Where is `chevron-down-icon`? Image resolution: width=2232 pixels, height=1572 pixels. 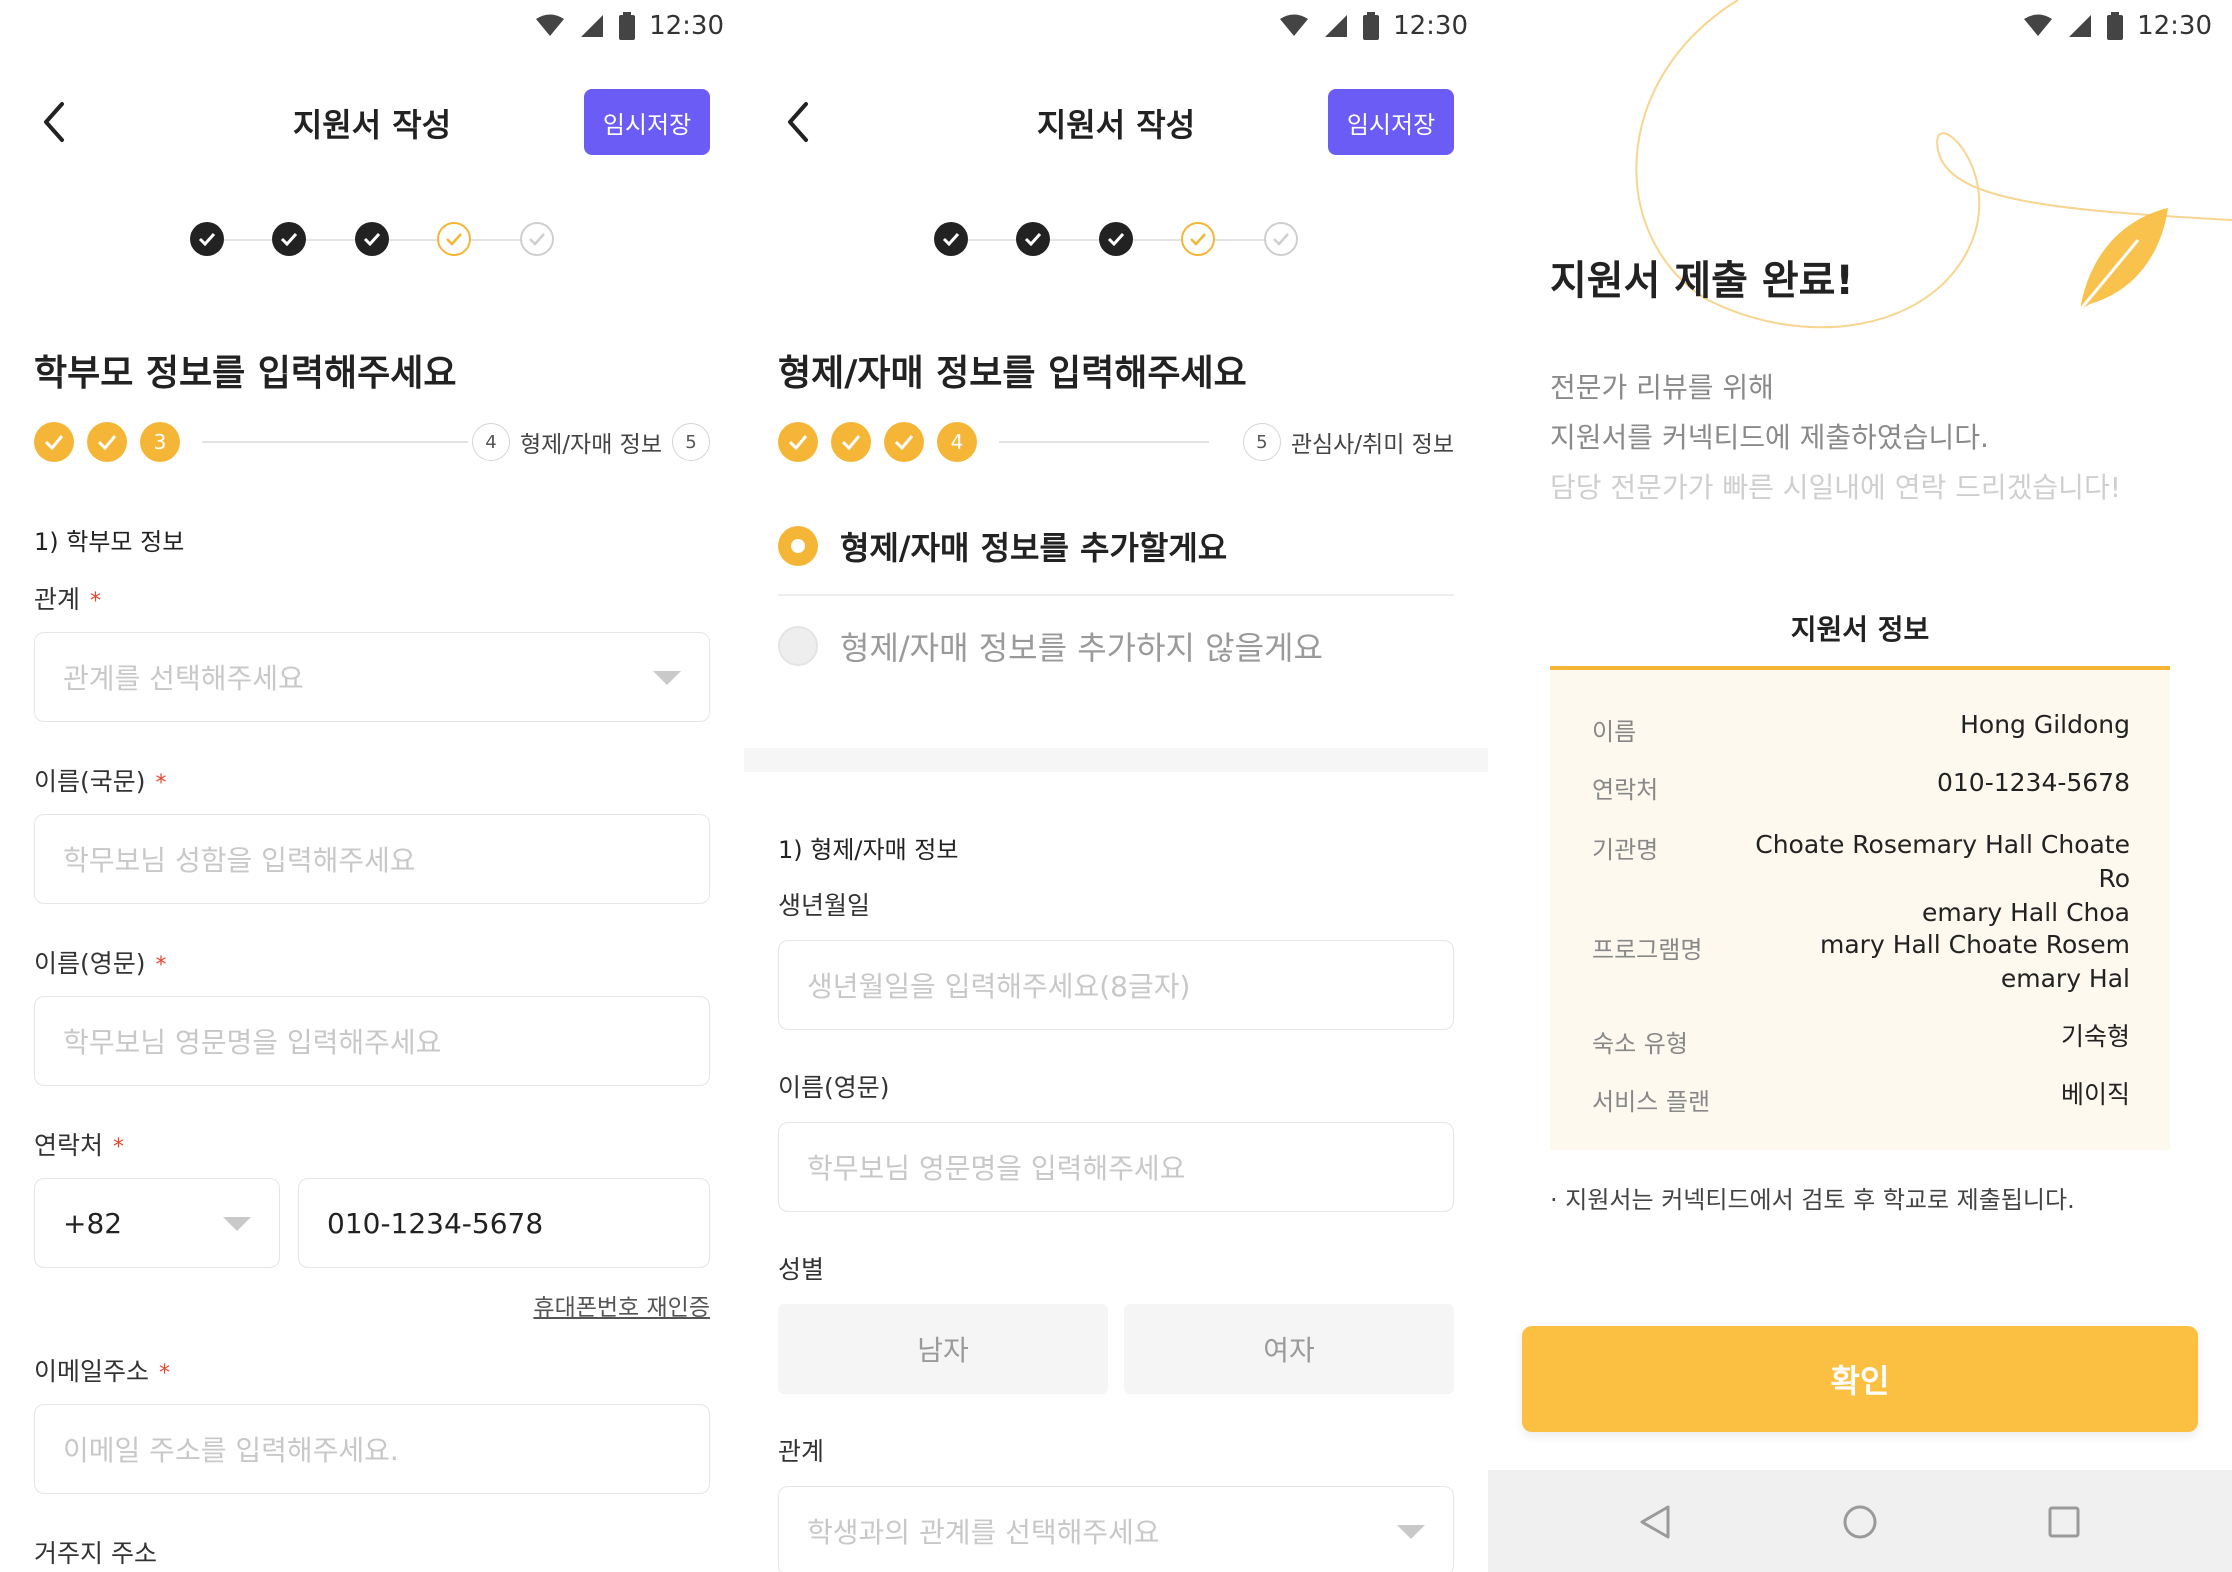 chevron-down-icon is located at coordinates (237, 1224).